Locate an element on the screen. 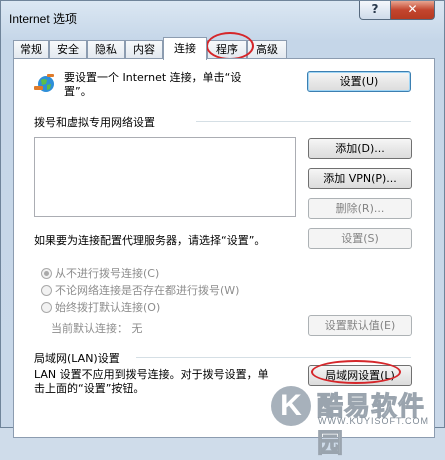 The image size is (445, 460). title-bar: Internet 选项 ? ✕ is located at coordinates (223, 16).